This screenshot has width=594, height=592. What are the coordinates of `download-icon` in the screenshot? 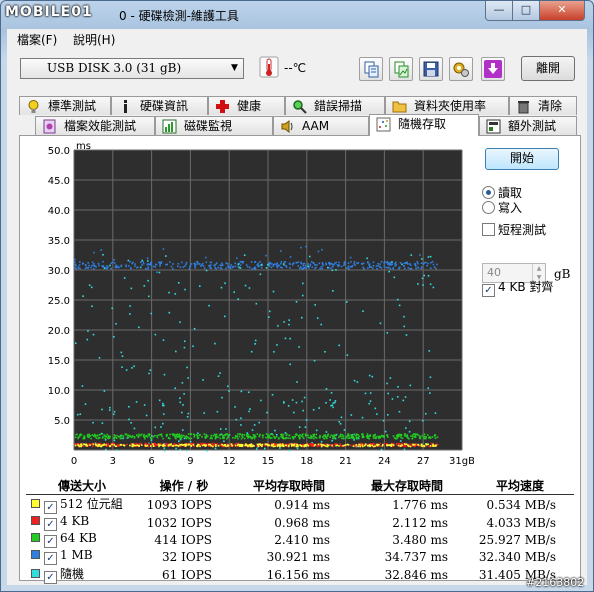 It's located at (493, 69).